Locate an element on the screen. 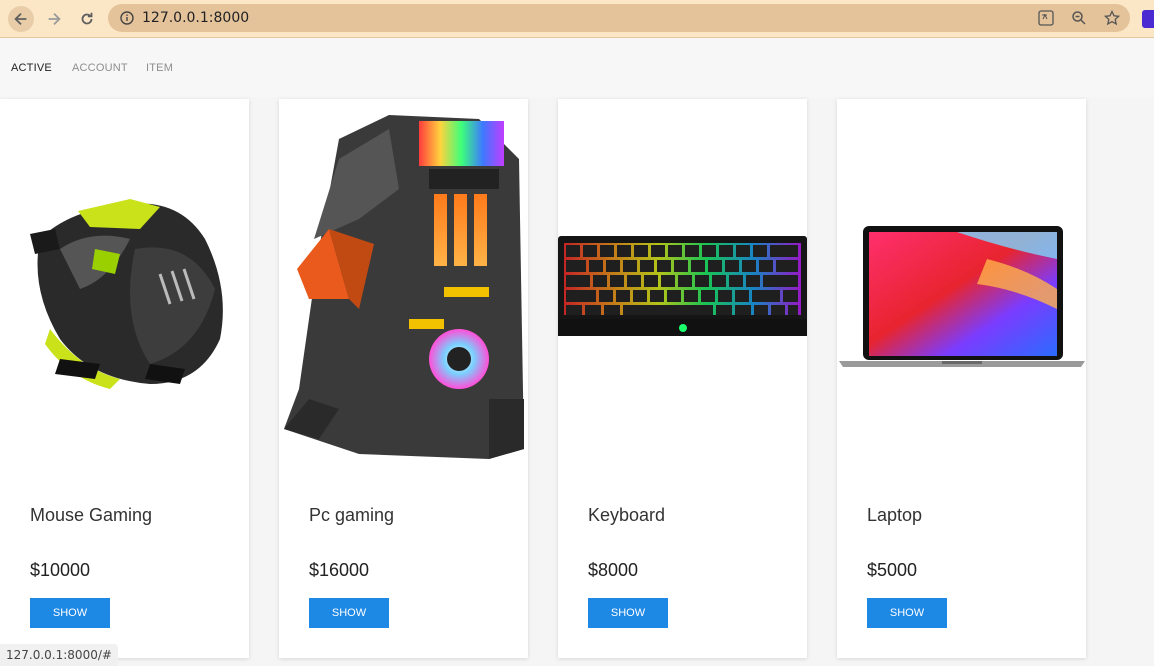 This screenshot has width=1154, height=666. product-price: $10000 is located at coordinates (60, 570).